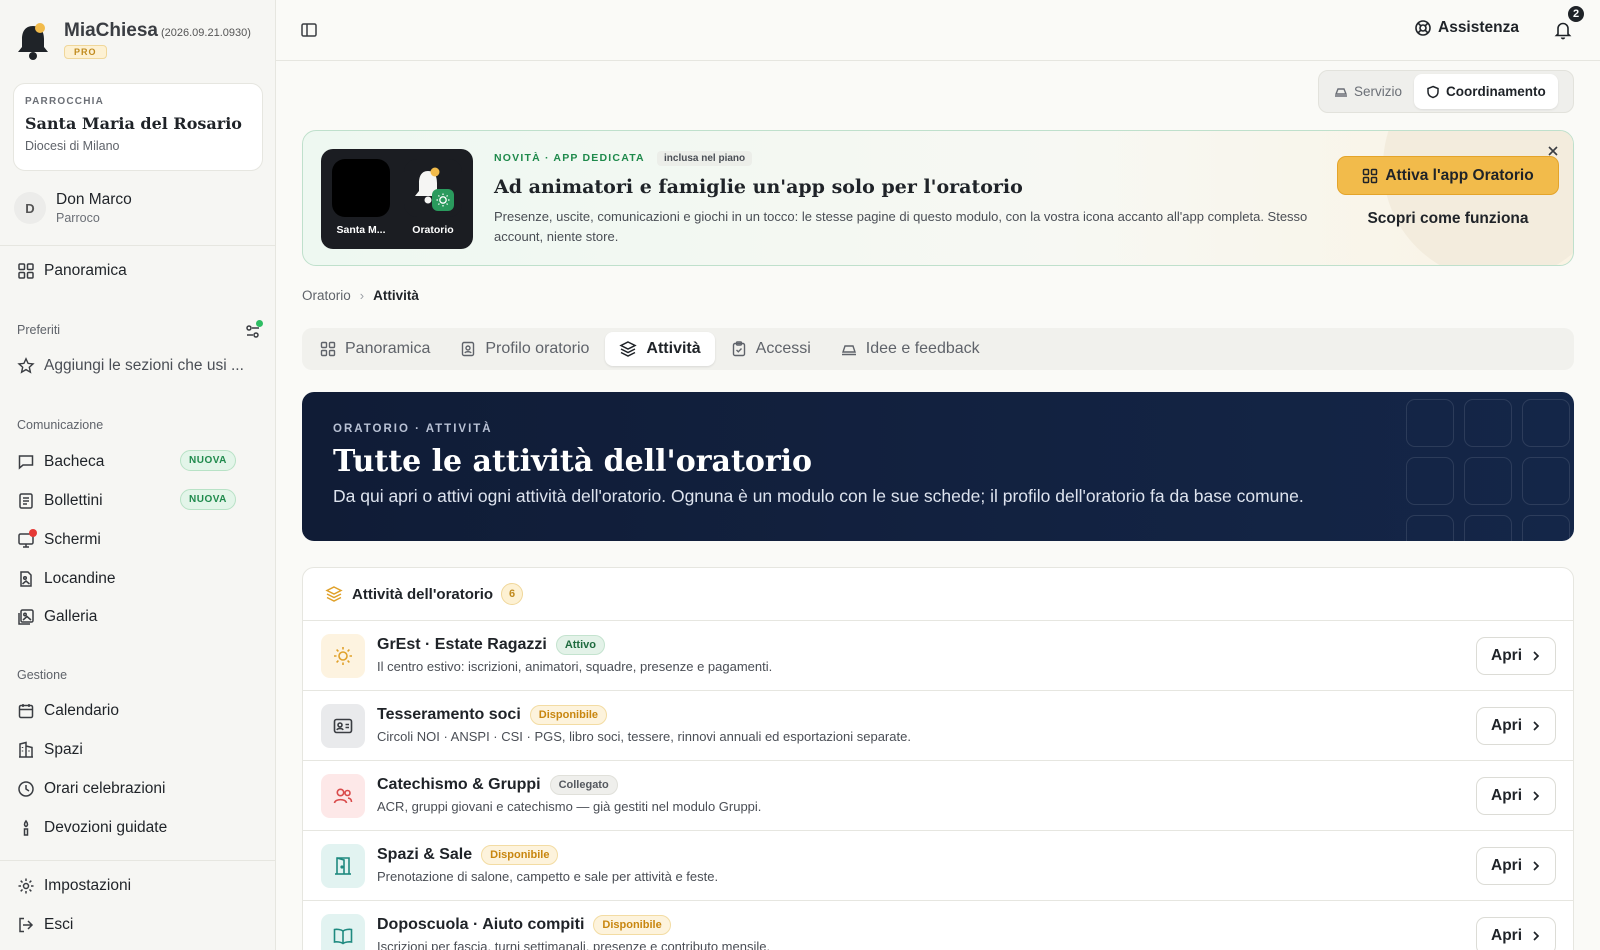  Describe the element at coordinates (433, 230) in the screenshot. I see `oratorio-app-label: Oratorio` at that location.